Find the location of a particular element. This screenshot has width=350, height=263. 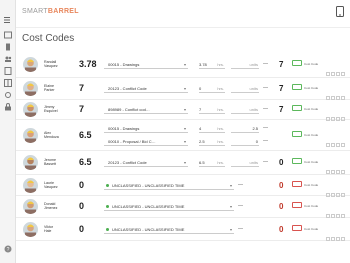

total-hours: 7 is located at coordinates (82, 88).